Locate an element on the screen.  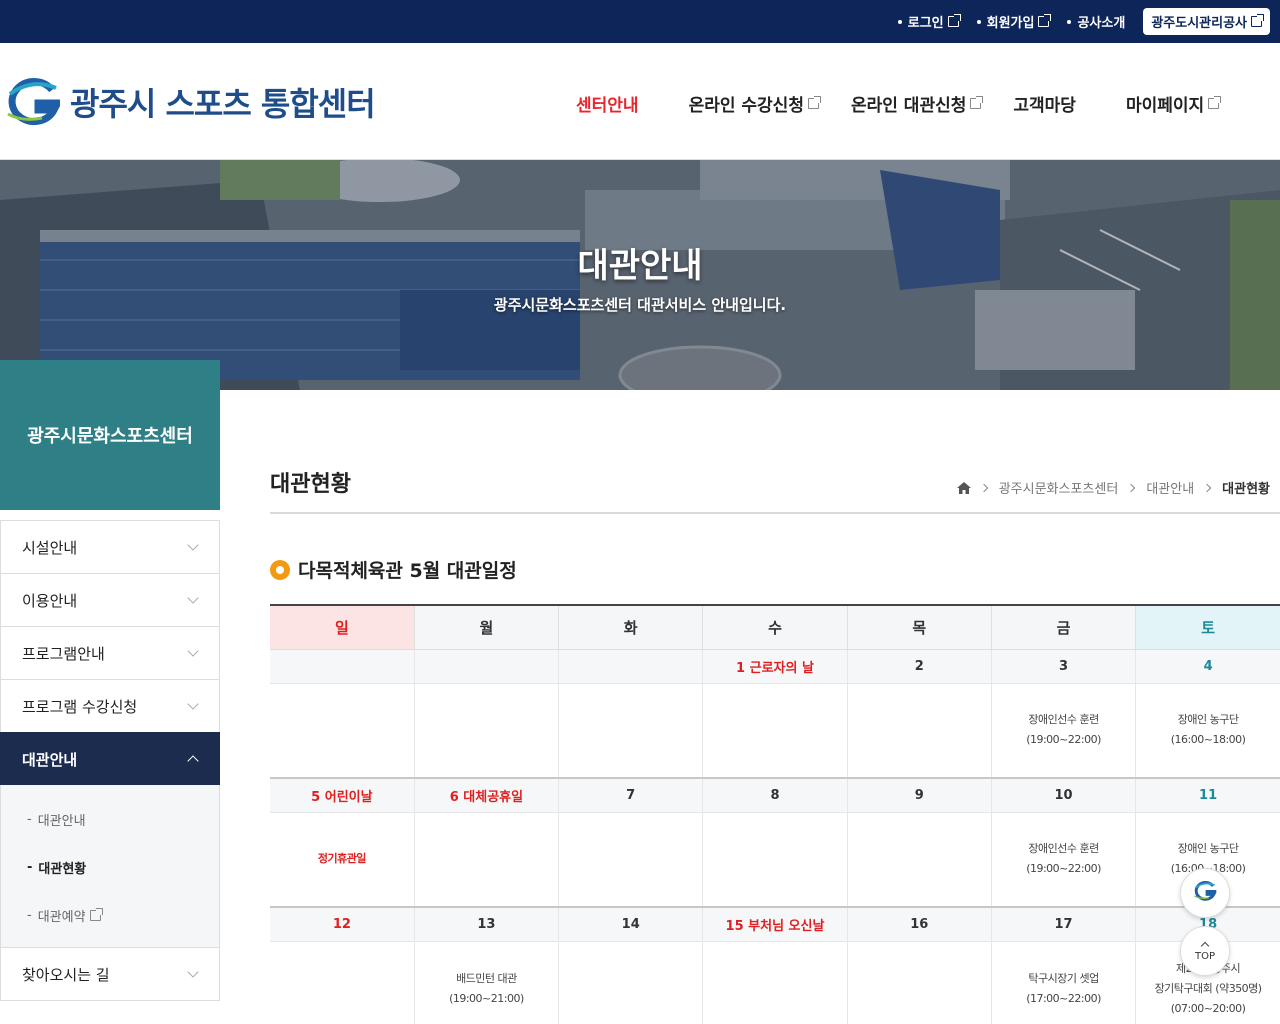
date-cell: 9 is located at coordinates (919, 795).